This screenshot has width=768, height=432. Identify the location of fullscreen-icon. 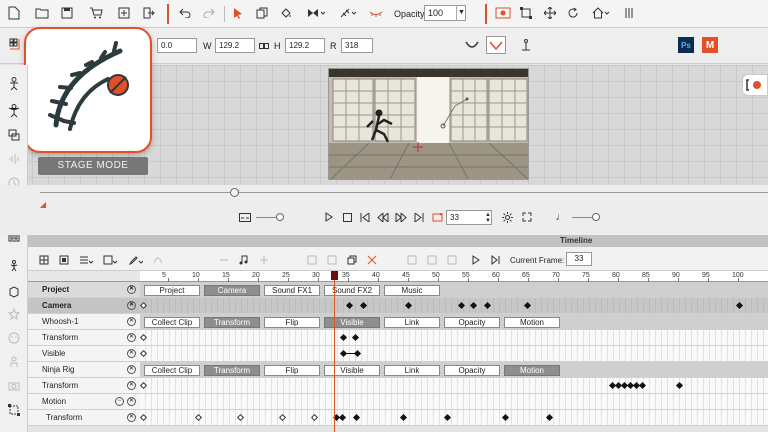
(527, 217).